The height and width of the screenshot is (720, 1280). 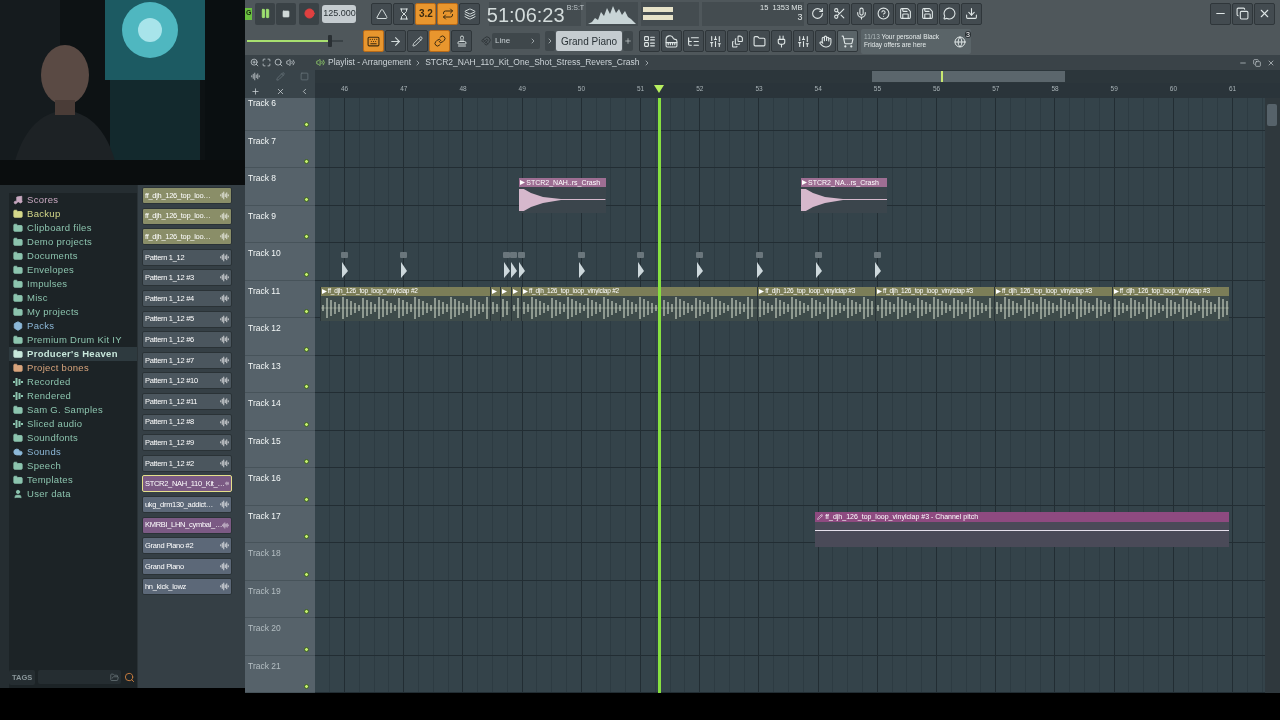 What do you see at coordinates (280, 562) in the screenshot?
I see `track-header: Track 18` at bounding box center [280, 562].